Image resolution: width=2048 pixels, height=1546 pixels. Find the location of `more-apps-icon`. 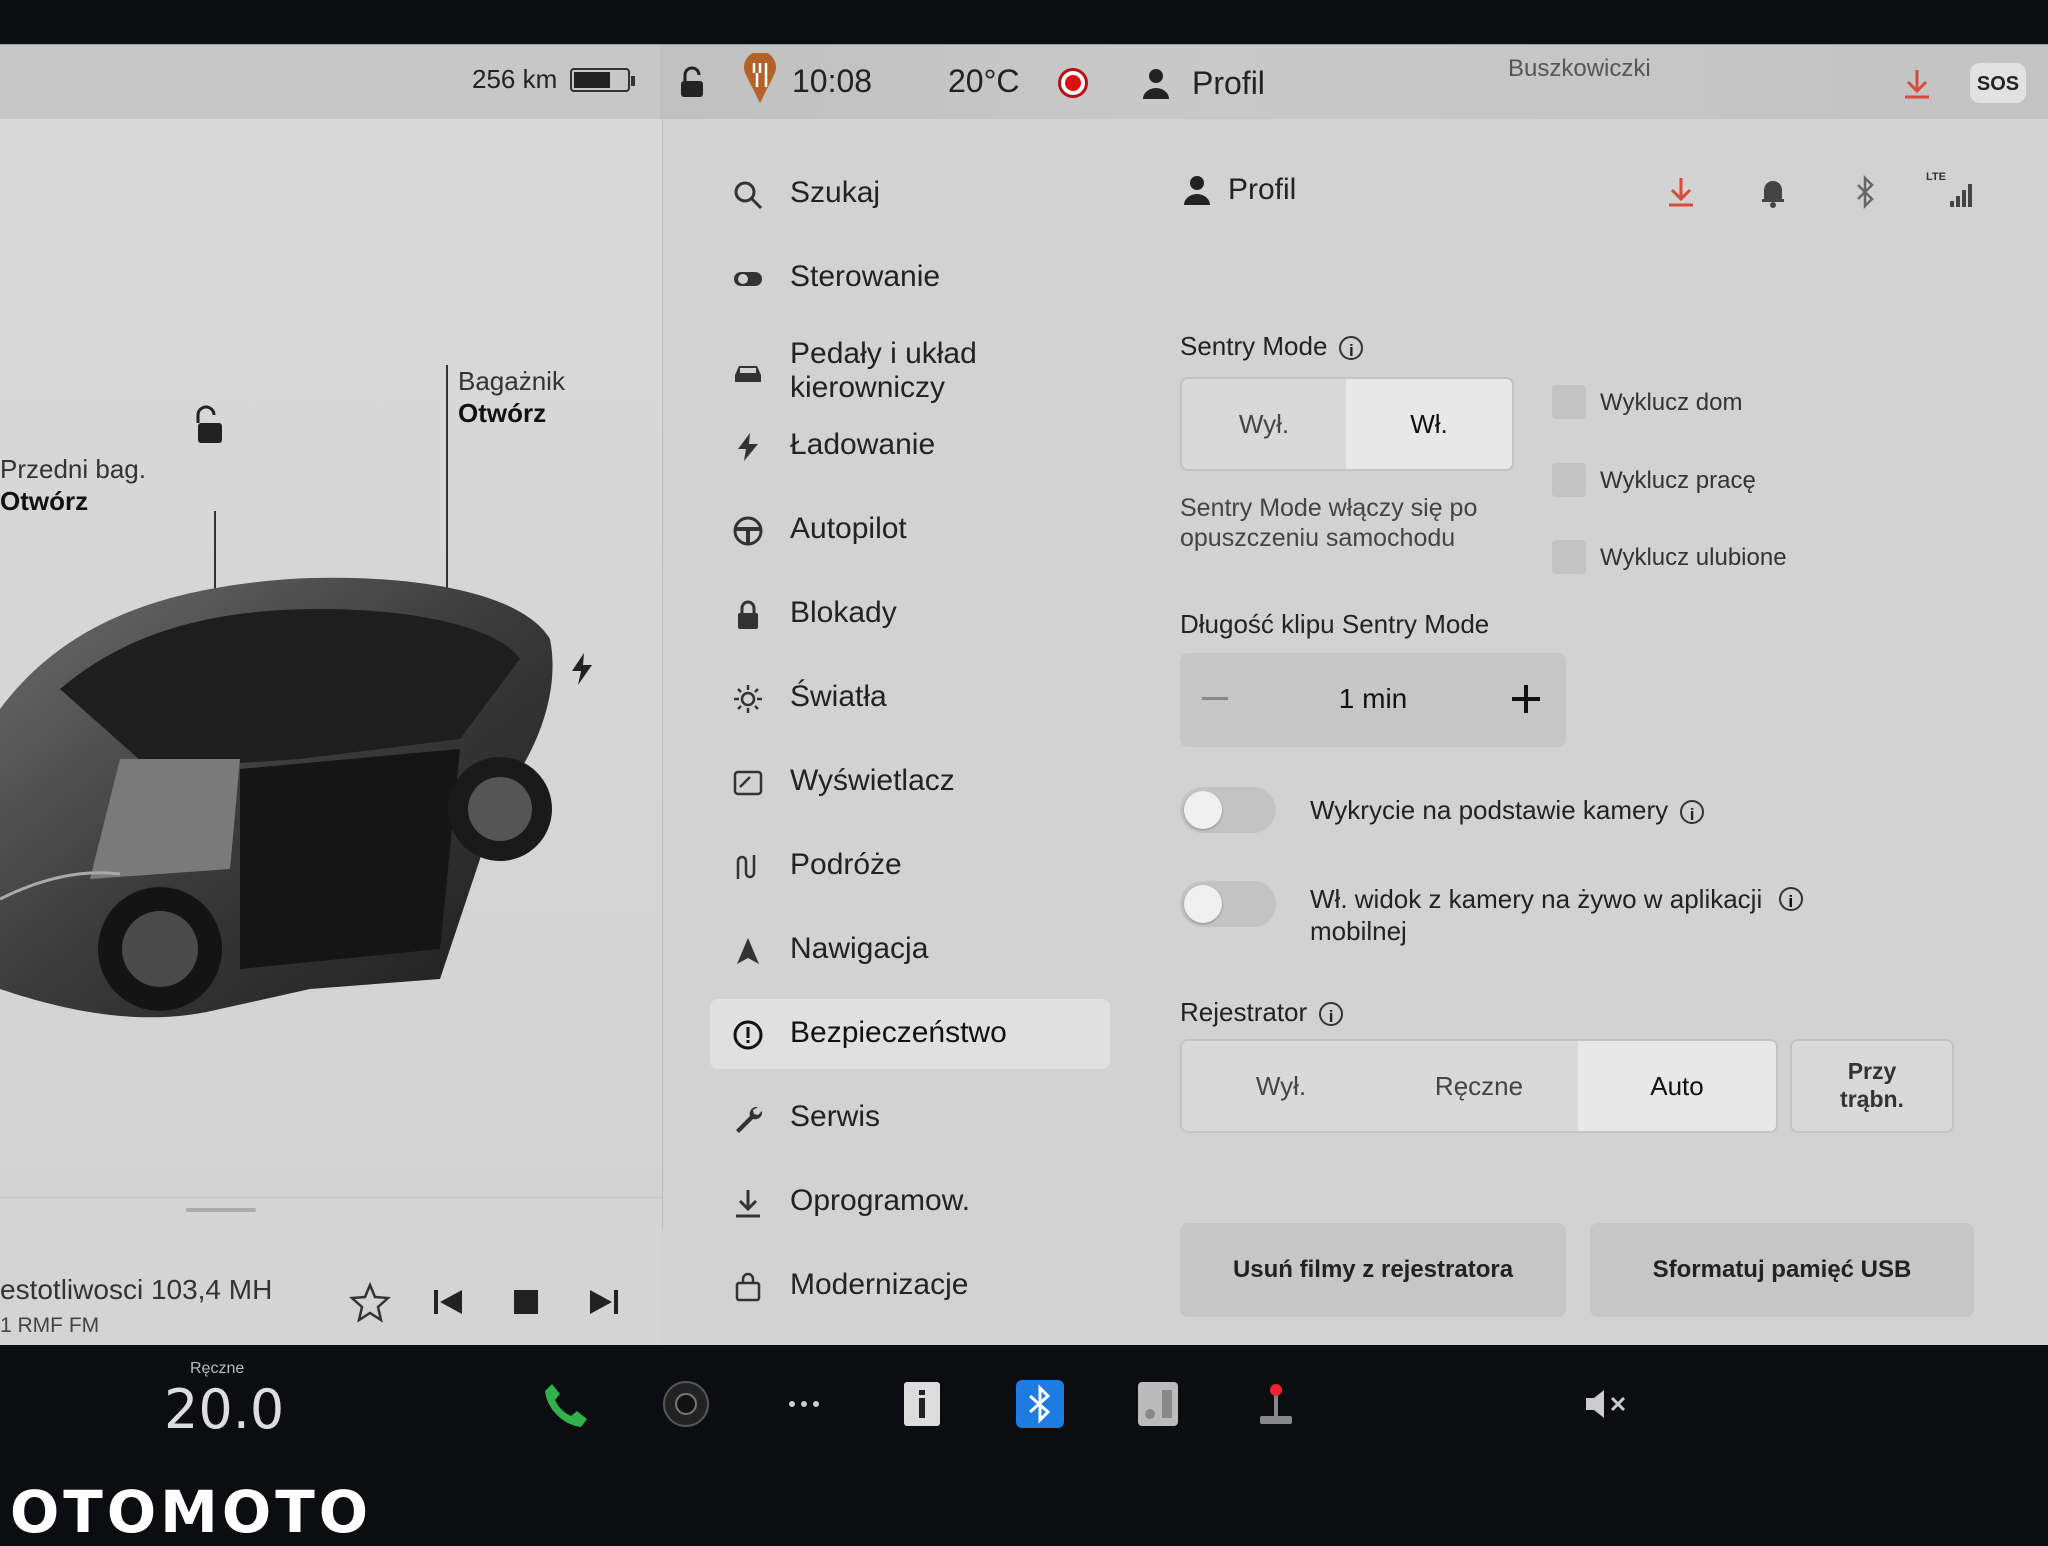

more-apps-icon is located at coordinates (804, 1404).